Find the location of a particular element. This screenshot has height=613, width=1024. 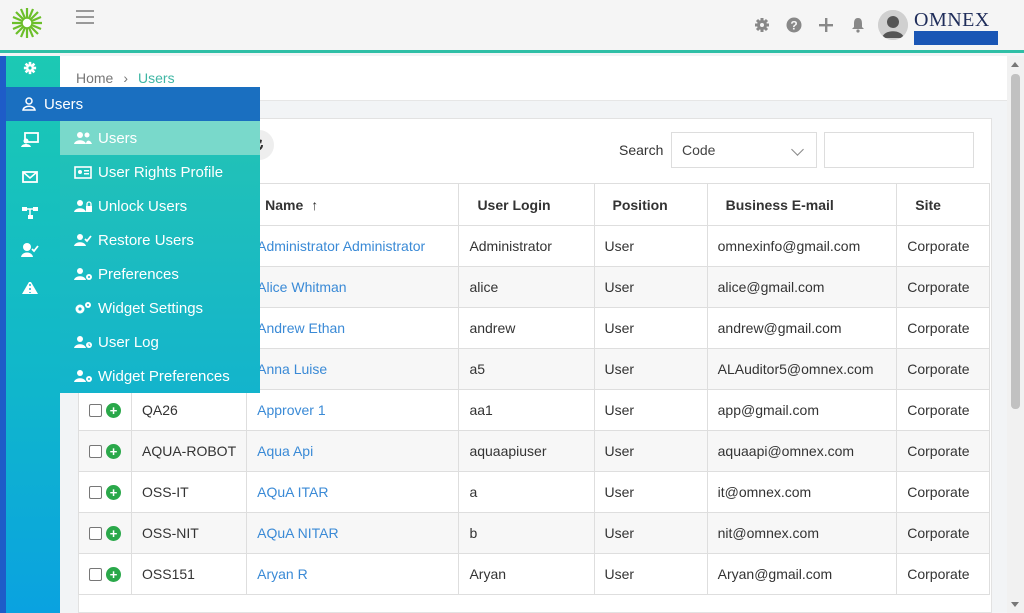

brand-name: OMNEX is located at coordinates (952, 20).